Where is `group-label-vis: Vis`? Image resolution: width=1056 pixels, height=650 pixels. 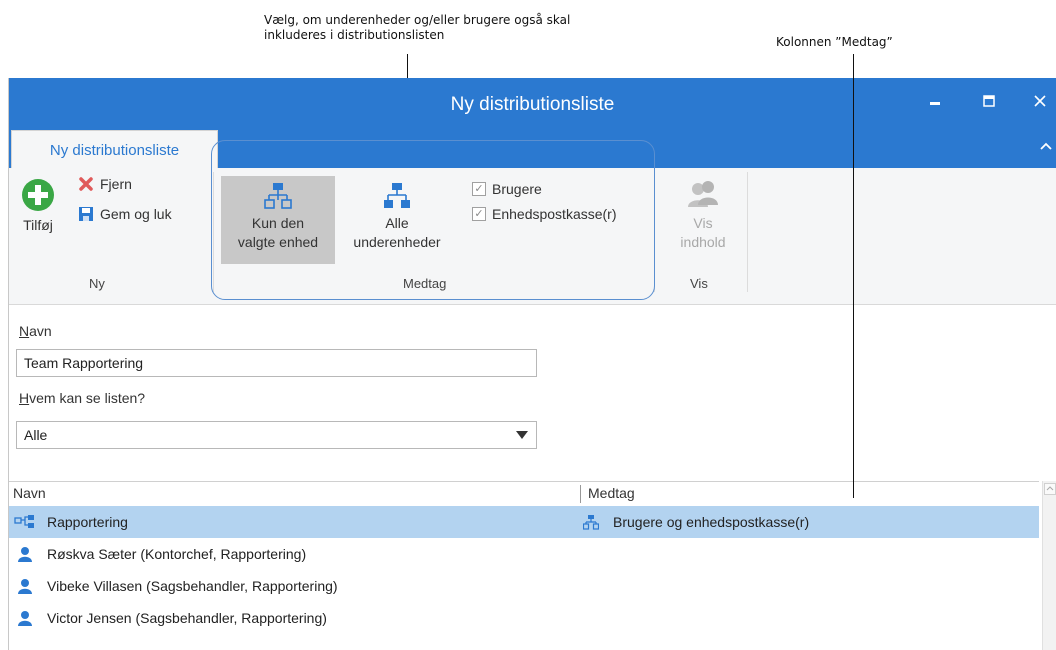
group-label-vis: Vis is located at coordinates (699, 283).